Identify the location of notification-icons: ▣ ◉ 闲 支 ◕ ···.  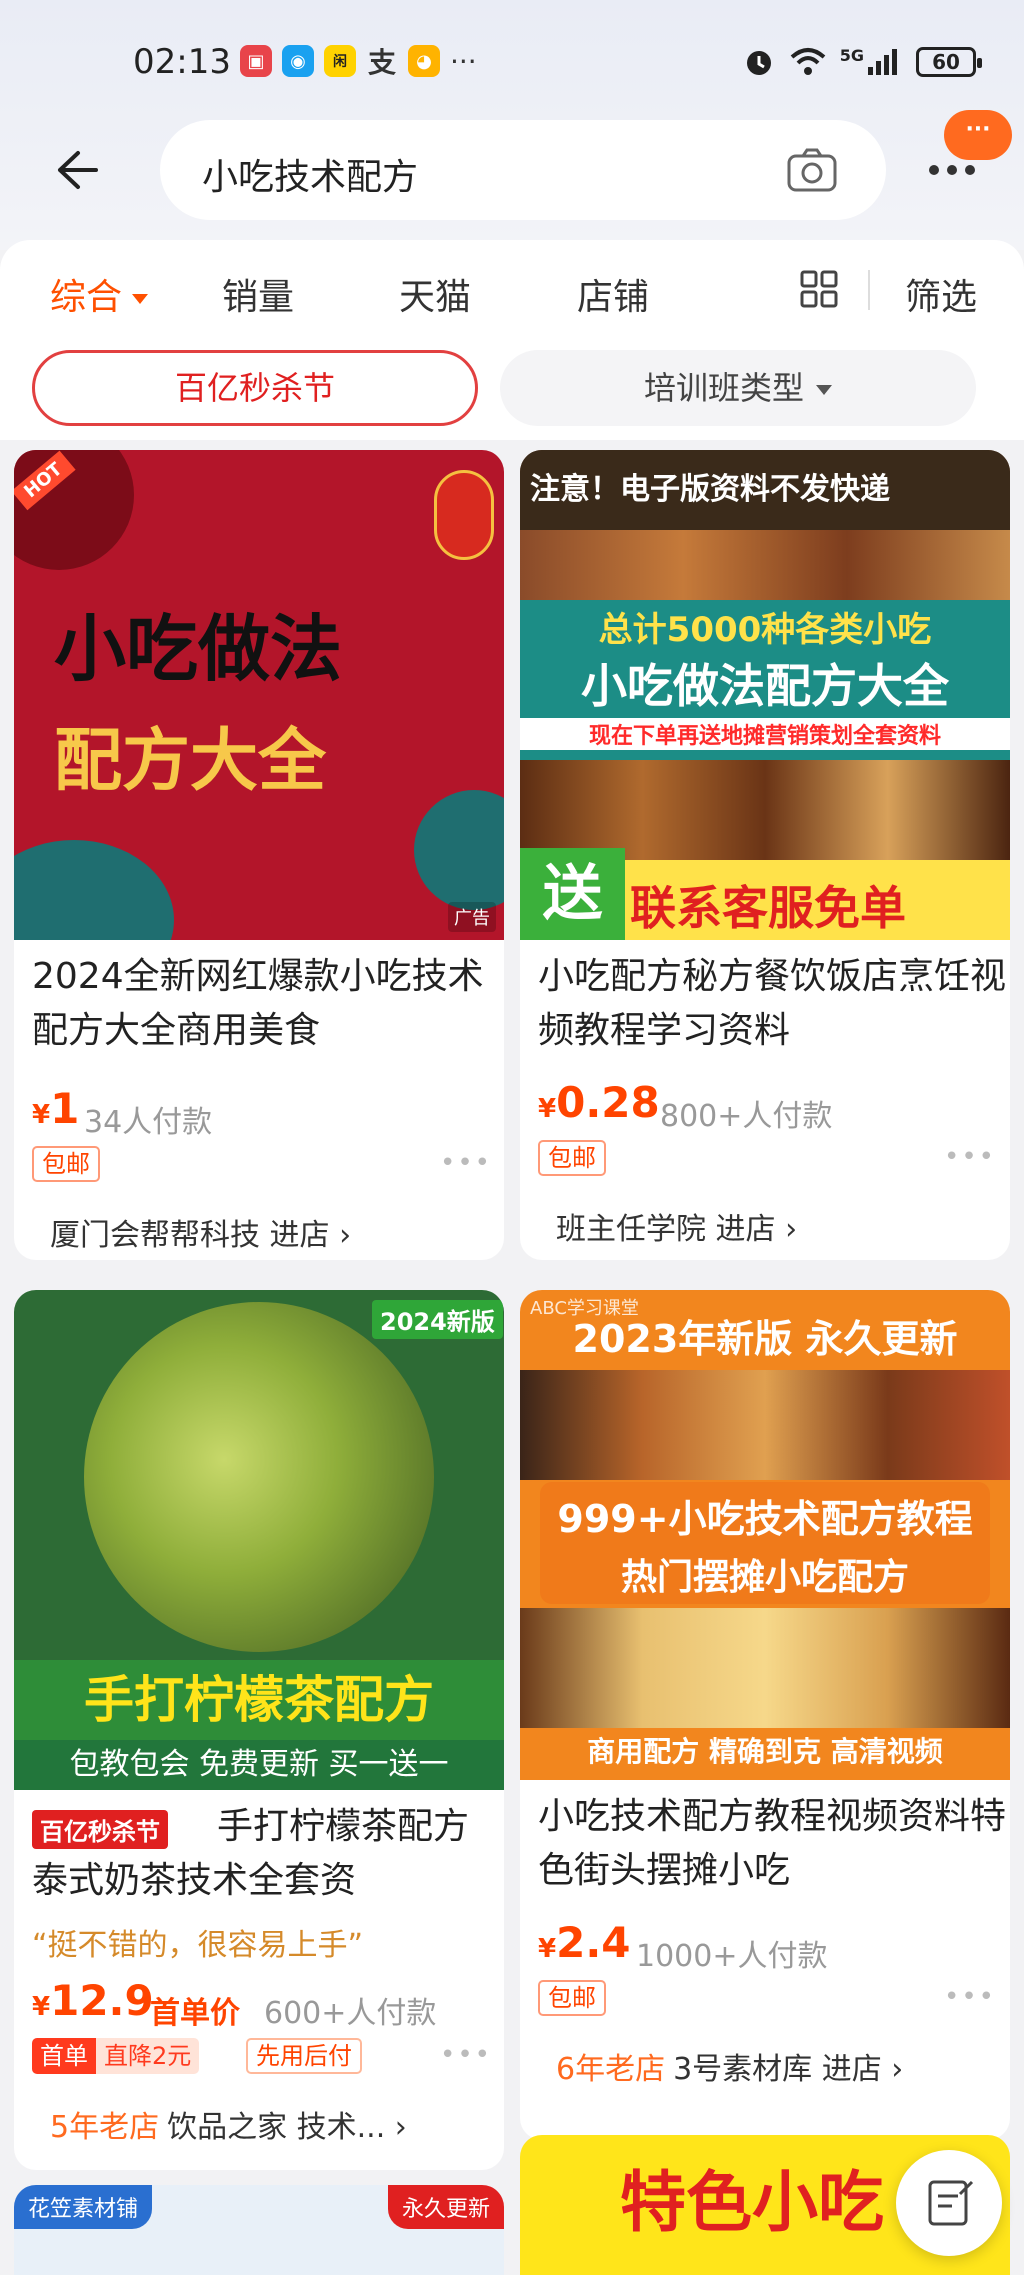
(358, 61).